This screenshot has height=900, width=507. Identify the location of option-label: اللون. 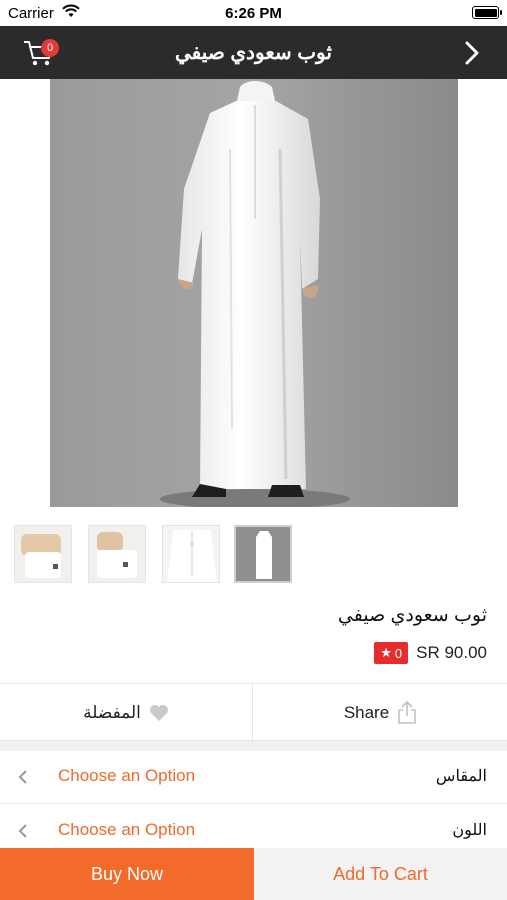
(469, 830).